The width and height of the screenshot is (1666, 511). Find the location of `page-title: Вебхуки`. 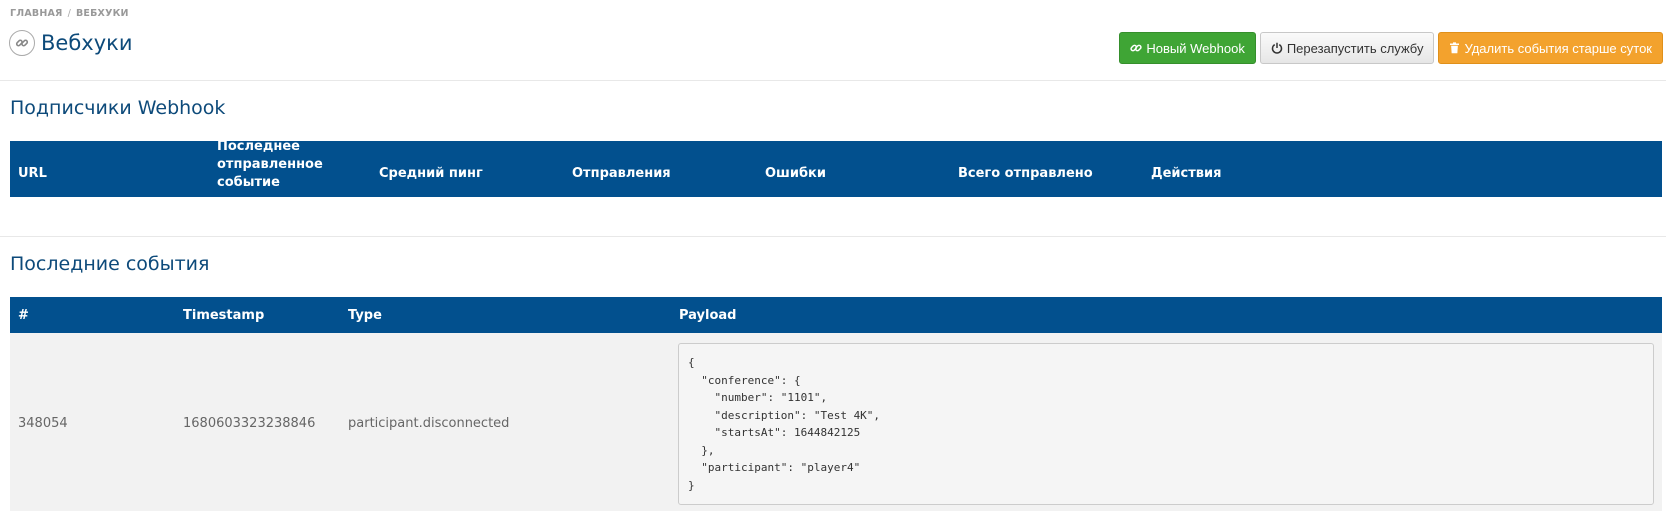

page-title: Вебхуки is located at coordinates (87, 43).